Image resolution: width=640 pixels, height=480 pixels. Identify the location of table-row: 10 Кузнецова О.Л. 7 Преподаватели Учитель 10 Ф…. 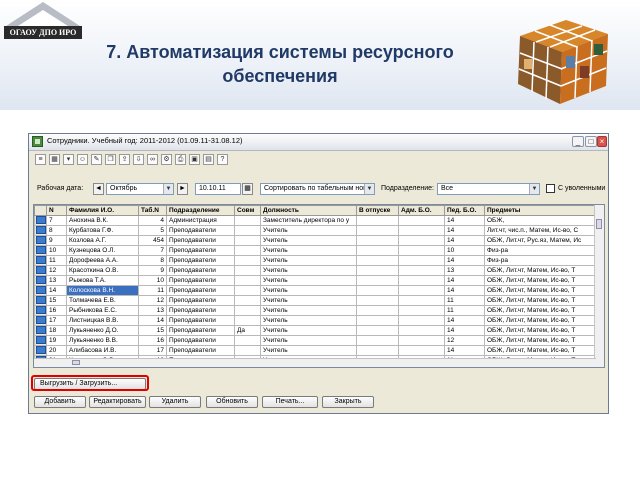
(314, 250).